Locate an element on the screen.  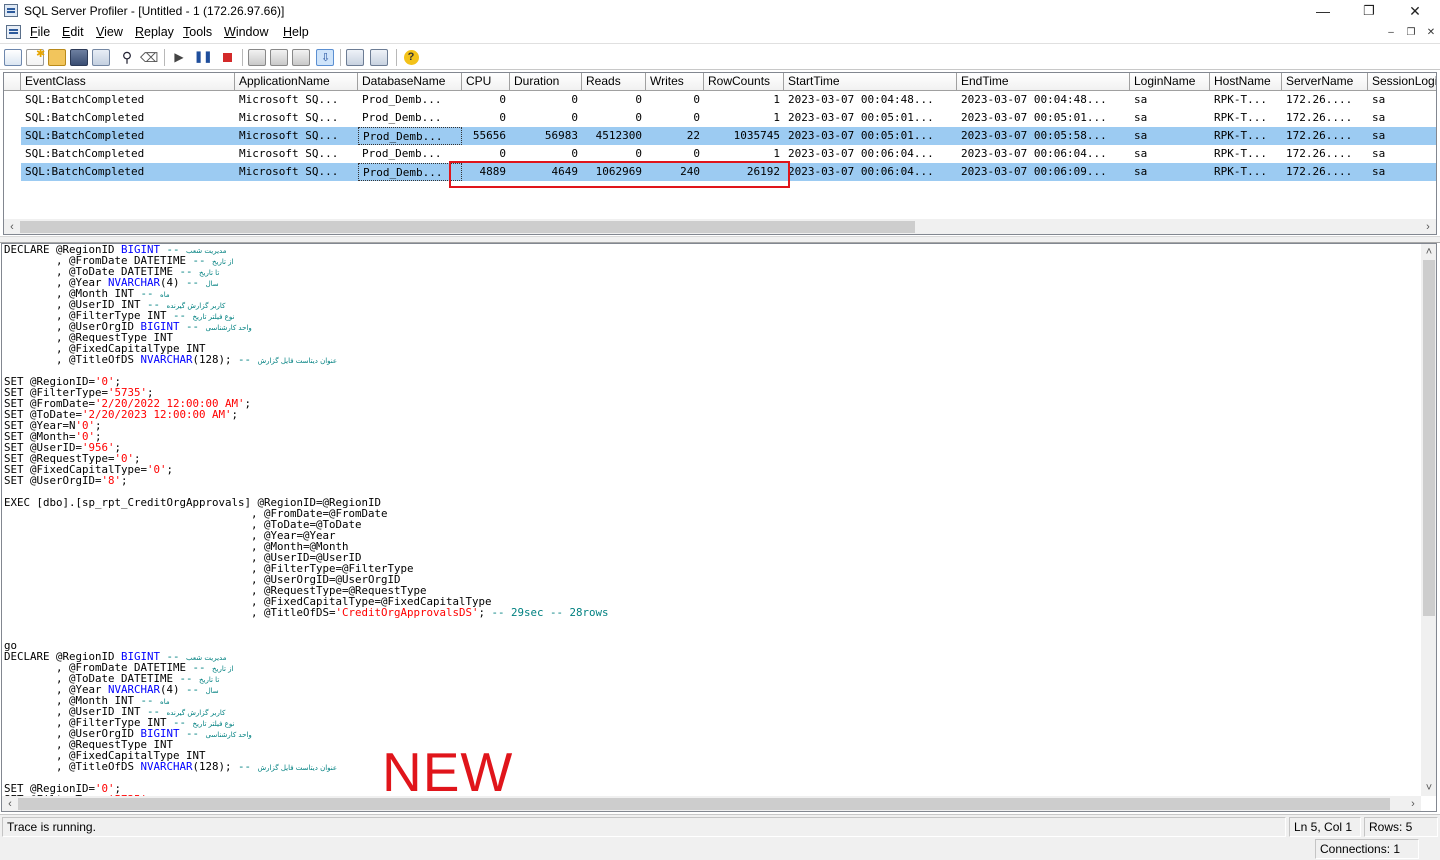
minimize-button: — is located at coordinates (1323, 11).